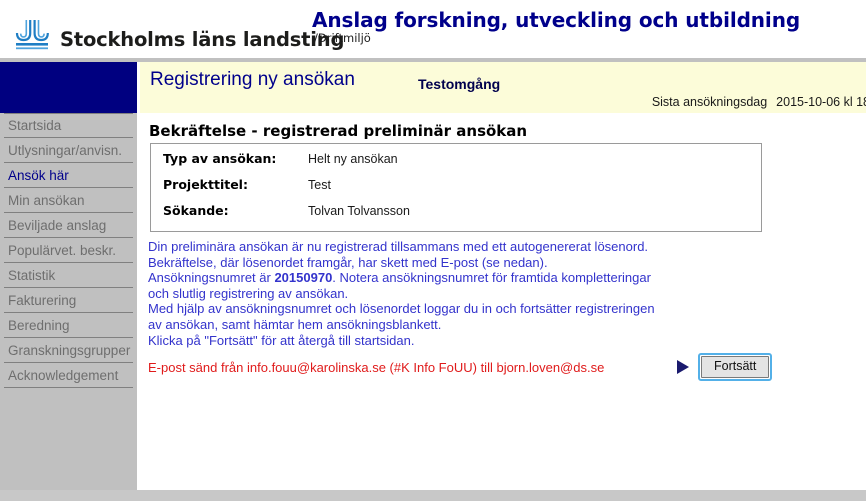 The height and width of the screenshot is (501, 866). I want to click on notice-line-3-pre: Ansökningsnumret är, so click(211, 278).